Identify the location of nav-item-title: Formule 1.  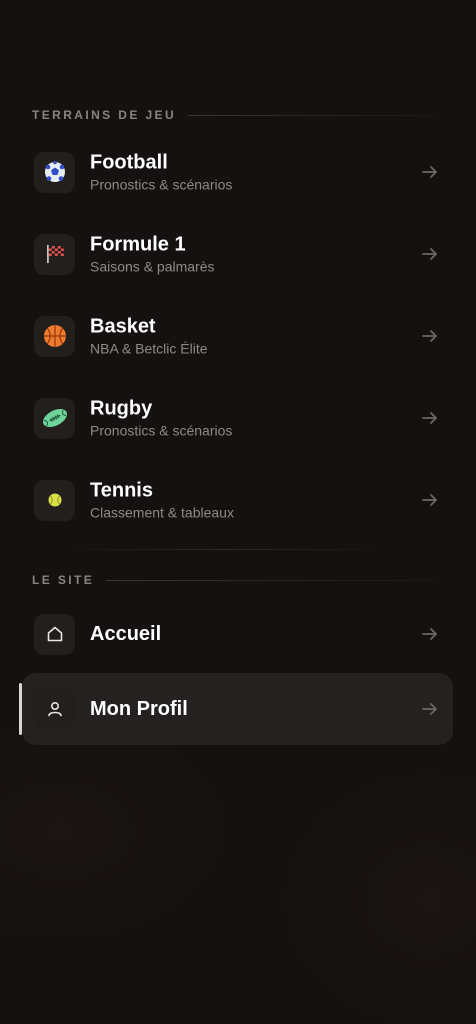
(138, 244).